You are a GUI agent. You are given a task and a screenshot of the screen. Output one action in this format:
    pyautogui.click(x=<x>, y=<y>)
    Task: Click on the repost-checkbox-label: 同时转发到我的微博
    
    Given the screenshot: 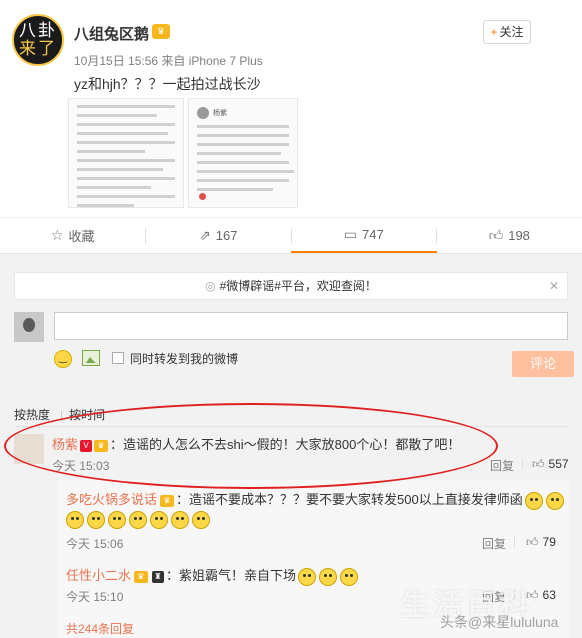 What is the action you would take?
    pyautogui.click(x=184, y=359)
    